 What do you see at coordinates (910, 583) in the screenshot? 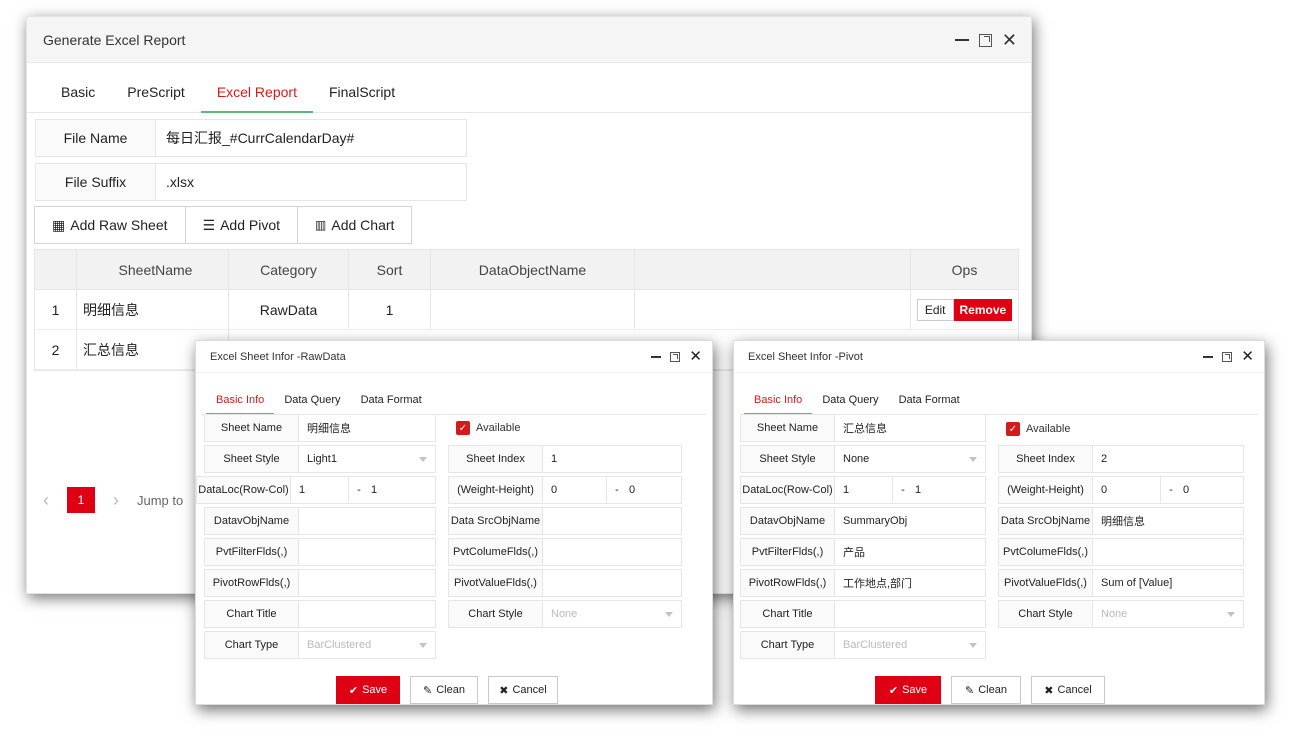
I see `pivotrow-input: 工作地点,部门` at bounding box center [910, 583].